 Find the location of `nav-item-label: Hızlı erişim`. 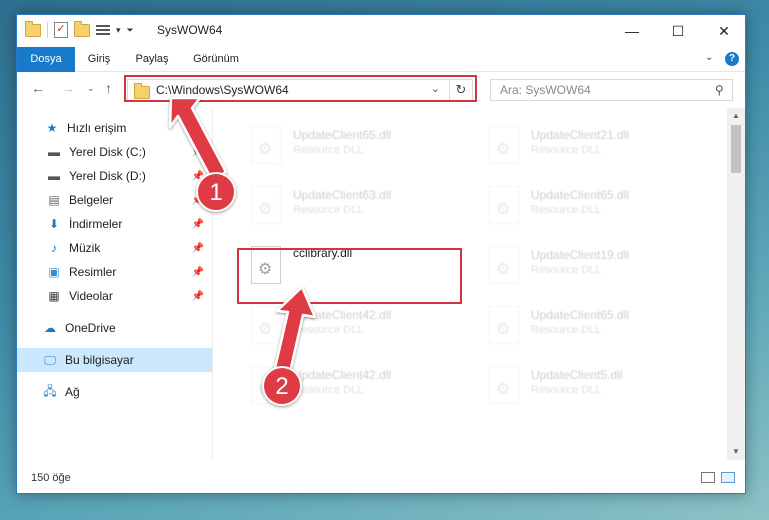

nav-item-label: Hızlı erişim is located at coordinates (97, 128).